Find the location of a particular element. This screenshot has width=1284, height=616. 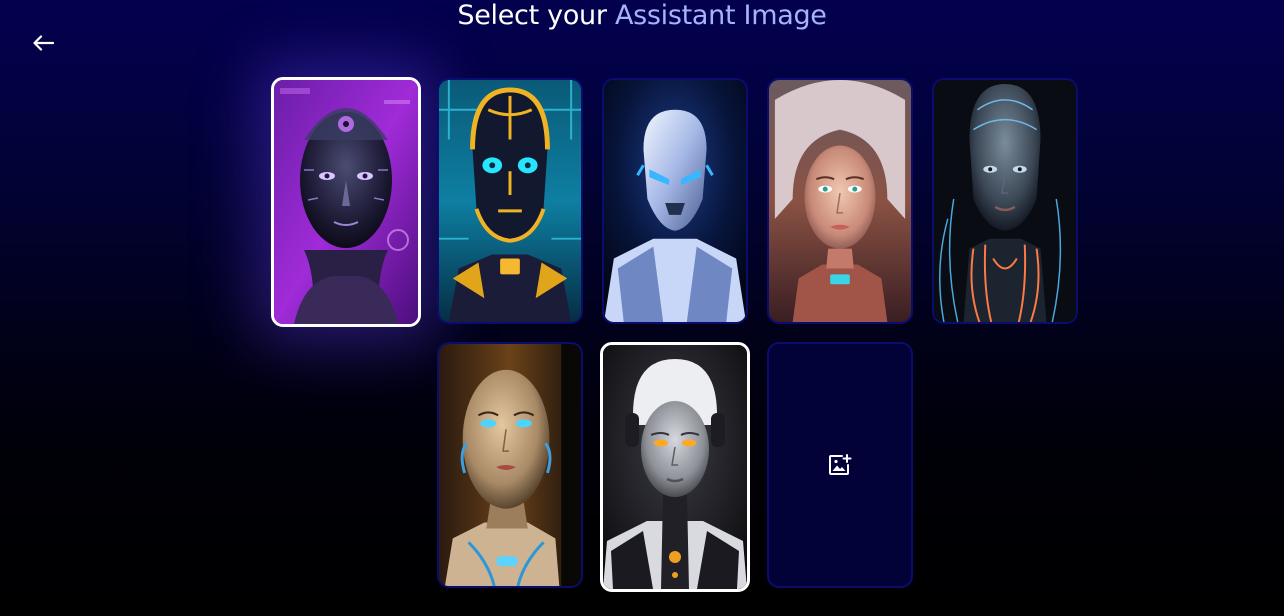

purple-robot-image is located at coordinates (346, 202).